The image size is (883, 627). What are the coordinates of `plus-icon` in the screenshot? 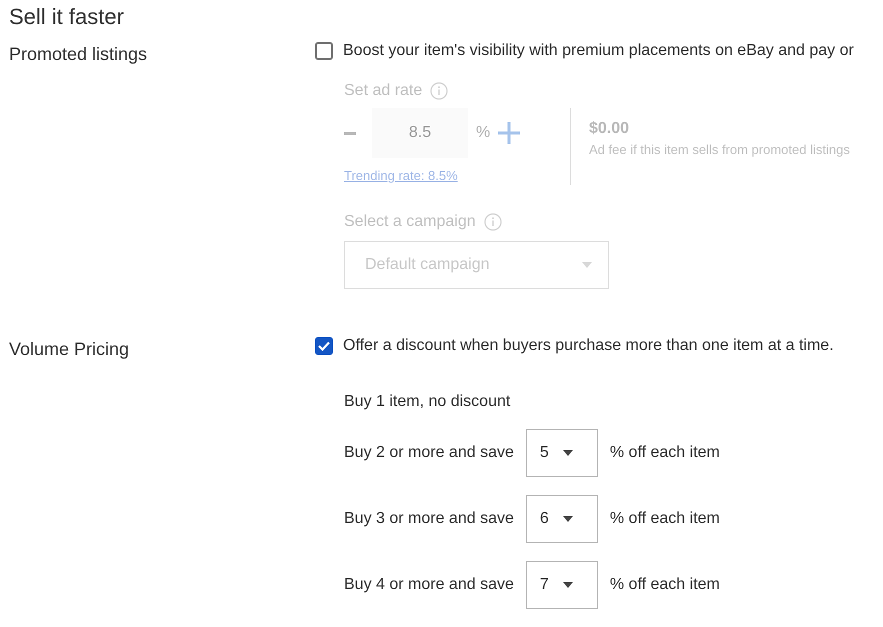 It's located at (509, 133).